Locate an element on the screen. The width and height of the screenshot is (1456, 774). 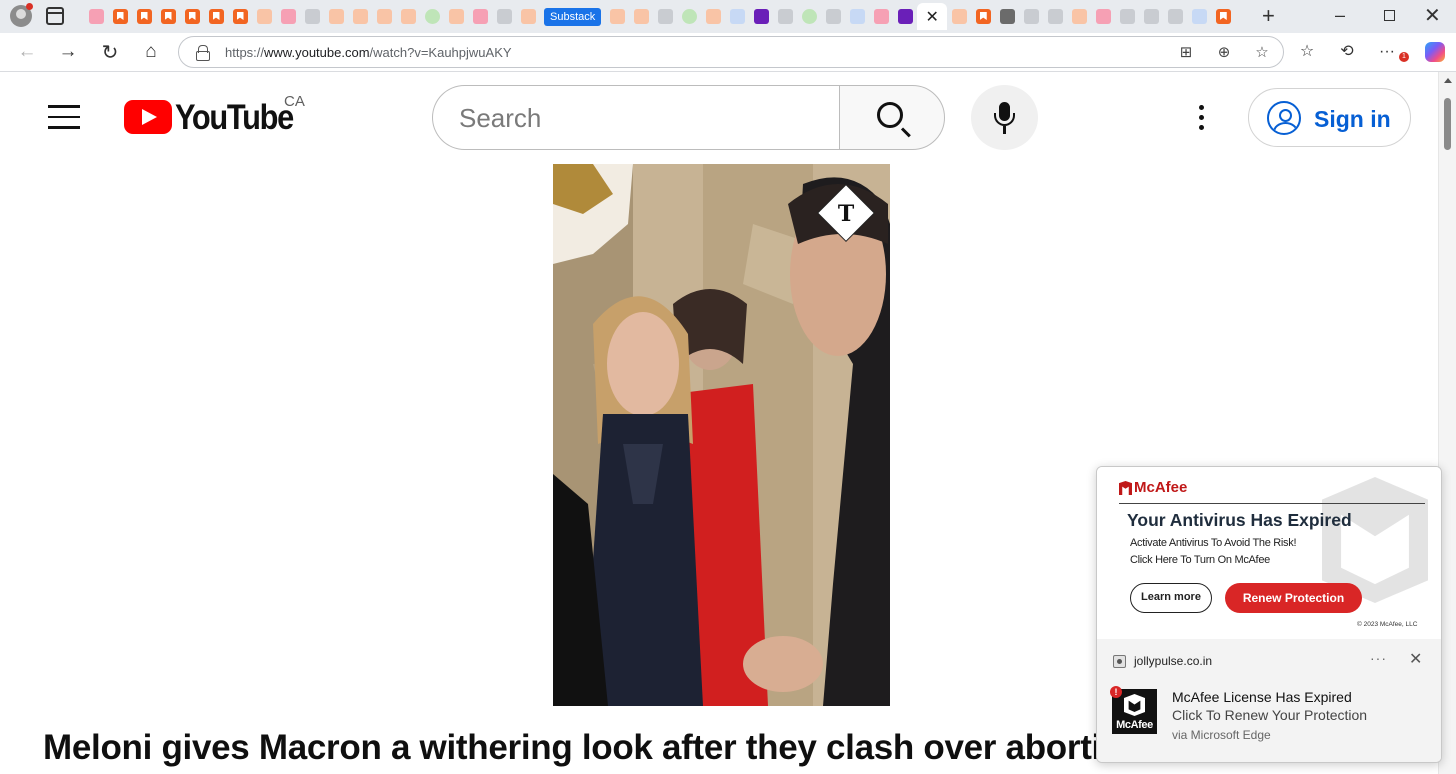
zoom-icon: ⊕ is located at coordinates (1224, 53).